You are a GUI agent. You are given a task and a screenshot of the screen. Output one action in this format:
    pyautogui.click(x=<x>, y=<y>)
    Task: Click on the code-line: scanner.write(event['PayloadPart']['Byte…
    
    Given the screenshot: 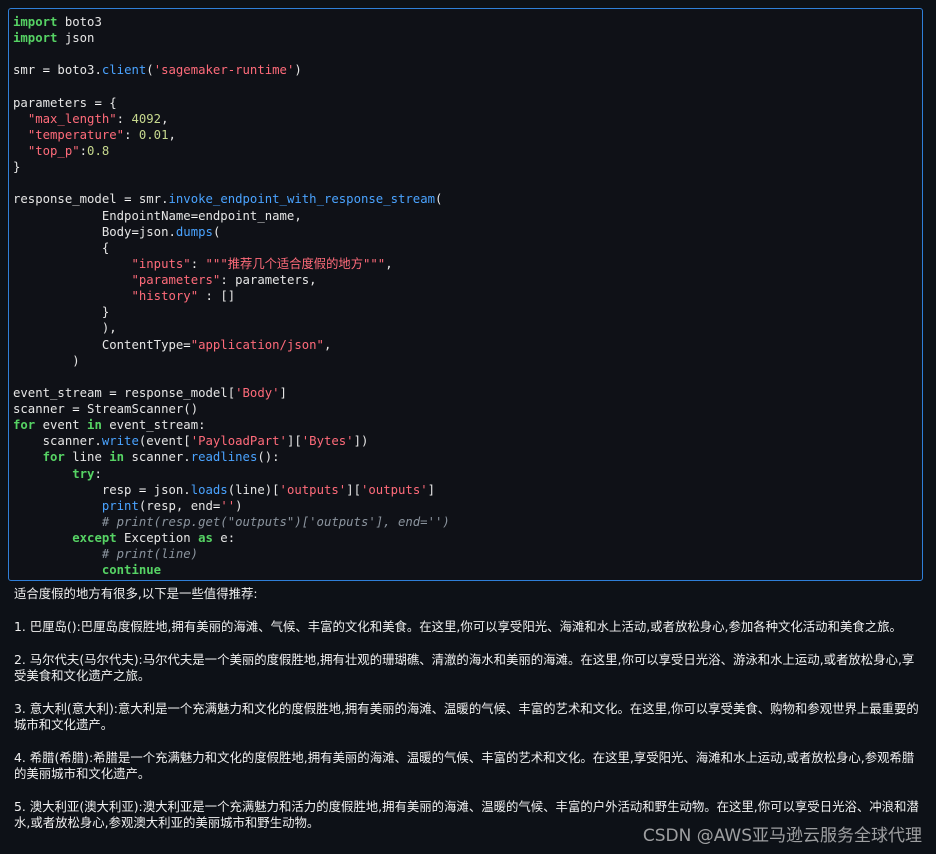 What is the action you would take?
    pyautogui.click(x=467, y=441)
    